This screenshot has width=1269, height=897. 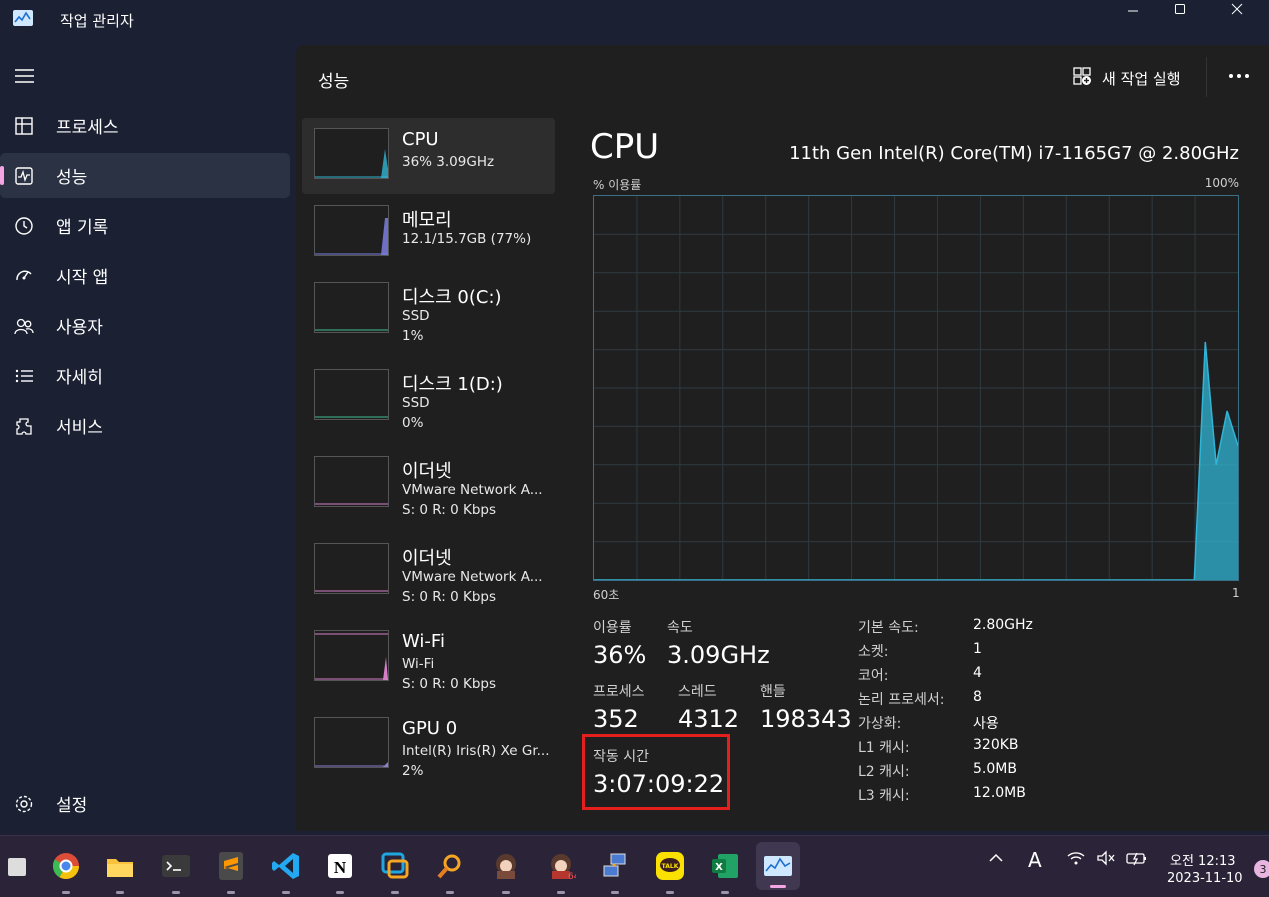 I want to click on file-explorer-icon, so click(x=120, y=871).